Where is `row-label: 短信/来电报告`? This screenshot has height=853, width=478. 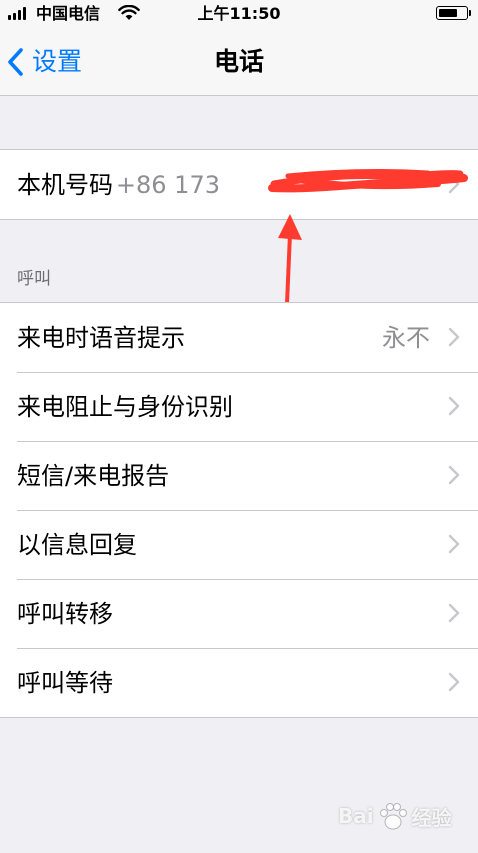 row-label: 短信/来电报告 is located at coordinates (93, 475).